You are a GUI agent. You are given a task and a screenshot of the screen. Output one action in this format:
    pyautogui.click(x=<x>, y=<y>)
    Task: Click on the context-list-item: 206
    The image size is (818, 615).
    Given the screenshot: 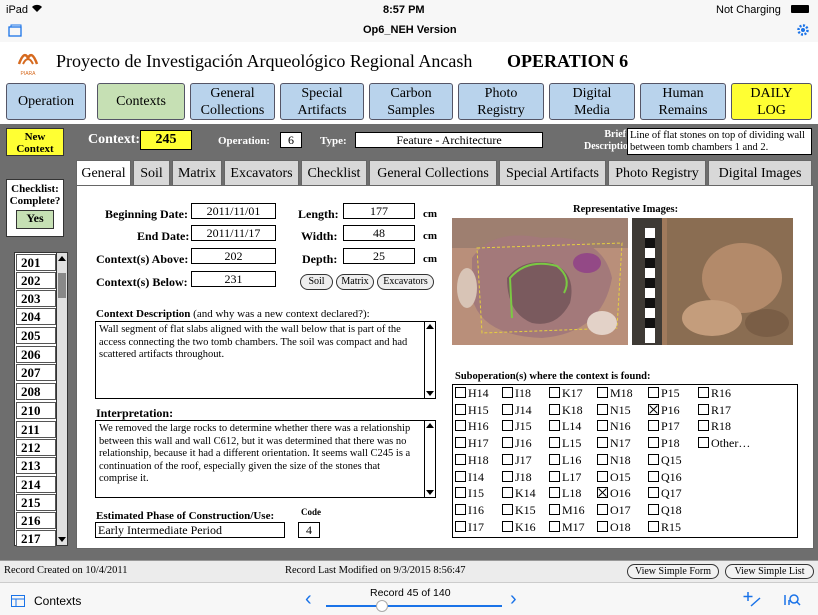 What is the action you would take?
    pyautogui.click(x=36, y=354)
    